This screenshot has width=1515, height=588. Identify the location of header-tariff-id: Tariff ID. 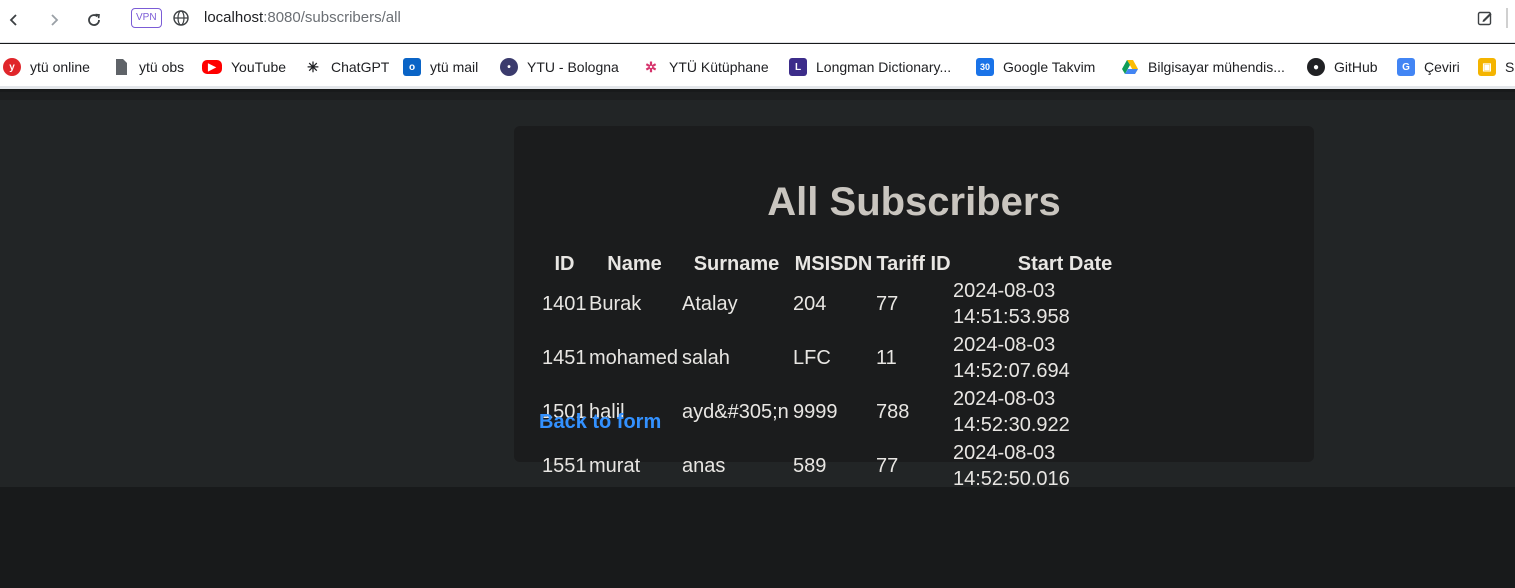
(913, 264).